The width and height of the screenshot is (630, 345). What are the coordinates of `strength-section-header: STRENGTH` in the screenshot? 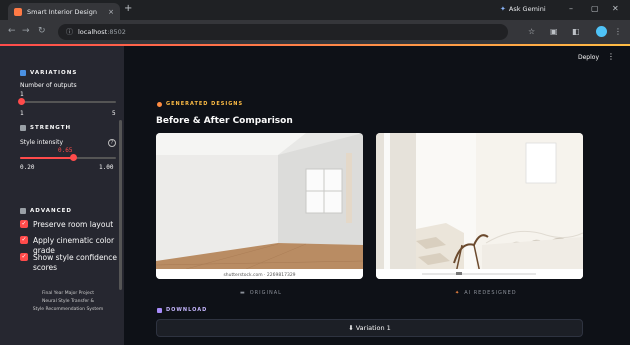 It's located at (45, 128).